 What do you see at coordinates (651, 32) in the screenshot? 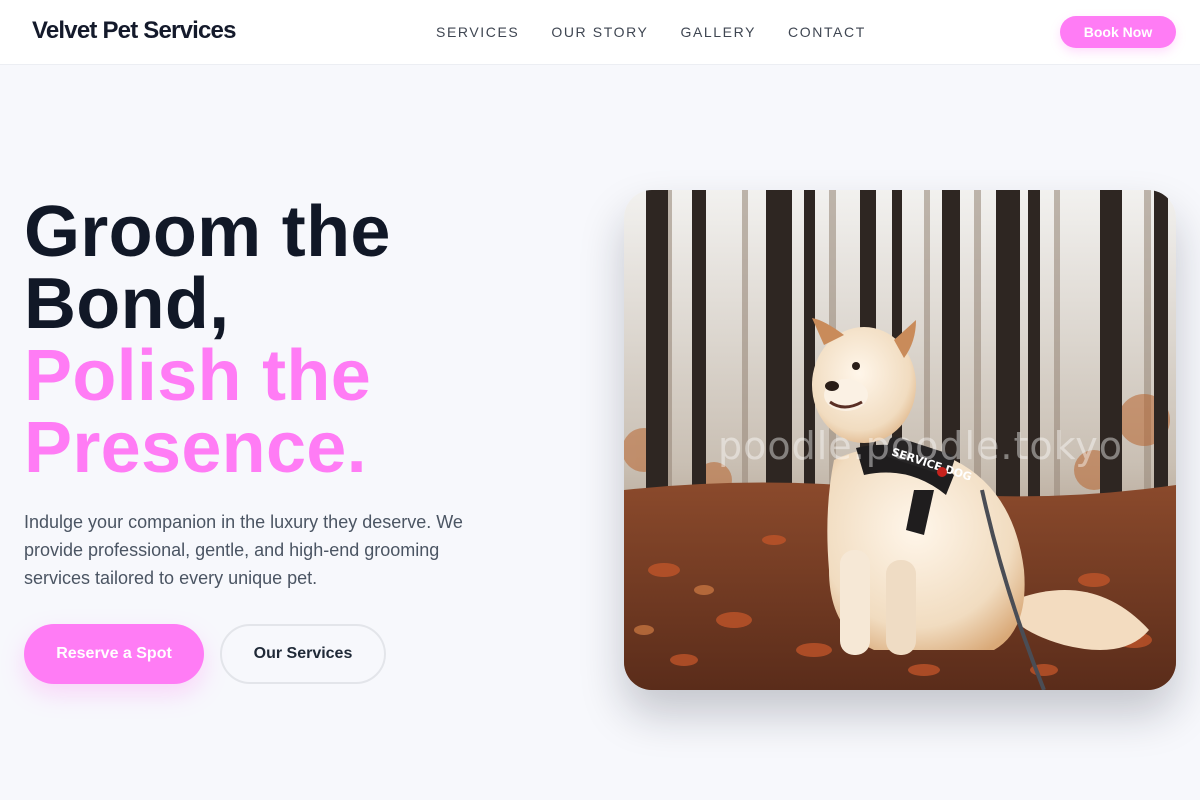
I see `main-nav: SERVICES OUR STORY GALLERY CONTACT` at bounding box center [651, 32].